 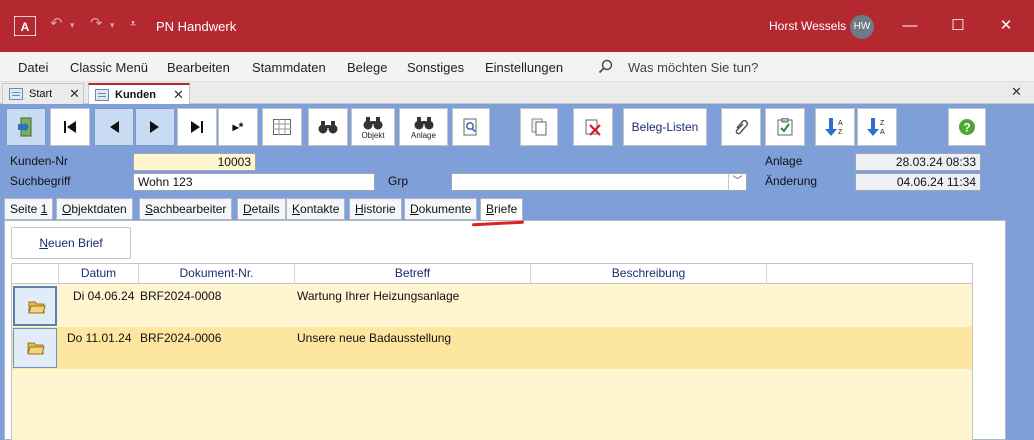 I want to click on tab-kontakte: Kontakte, so click(x=316, y=209).